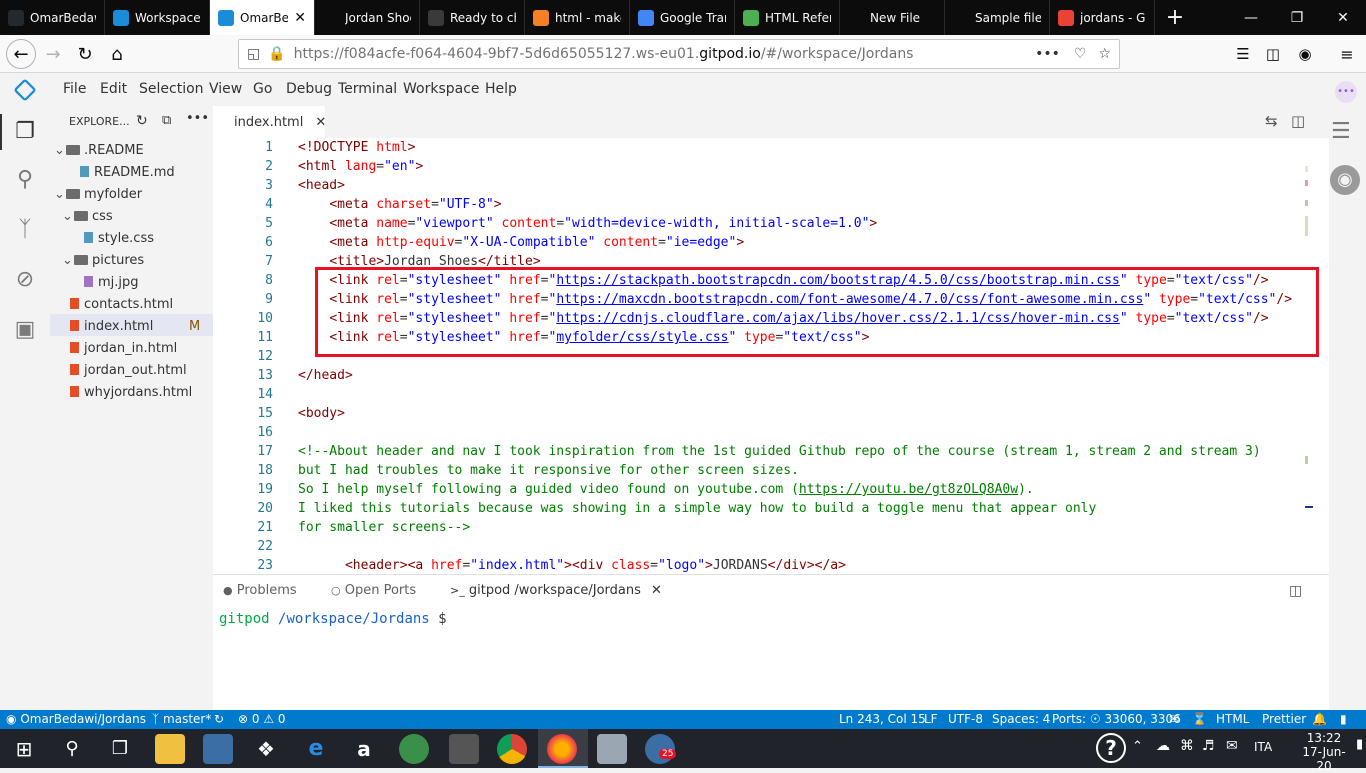  What do you see at coordinates (1243, 54) in the screenshot?
I see `library-icon: ☰` at bounding box center [1243, 54].